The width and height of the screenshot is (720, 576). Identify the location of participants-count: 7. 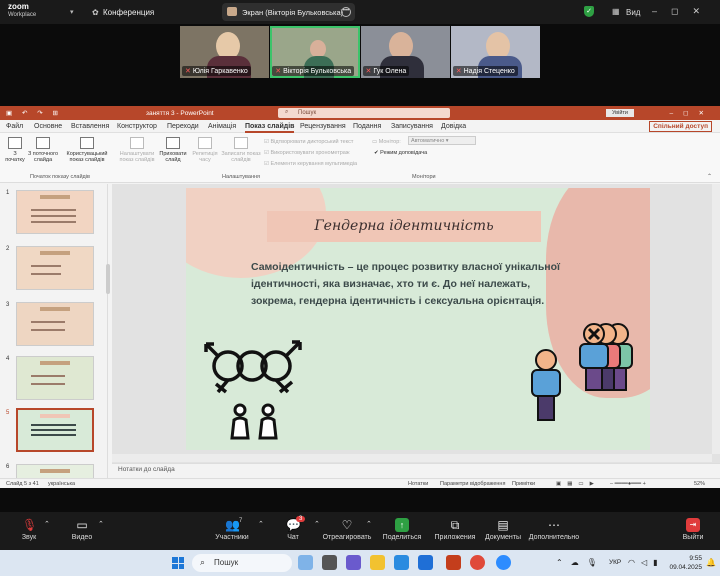
(241, 521).